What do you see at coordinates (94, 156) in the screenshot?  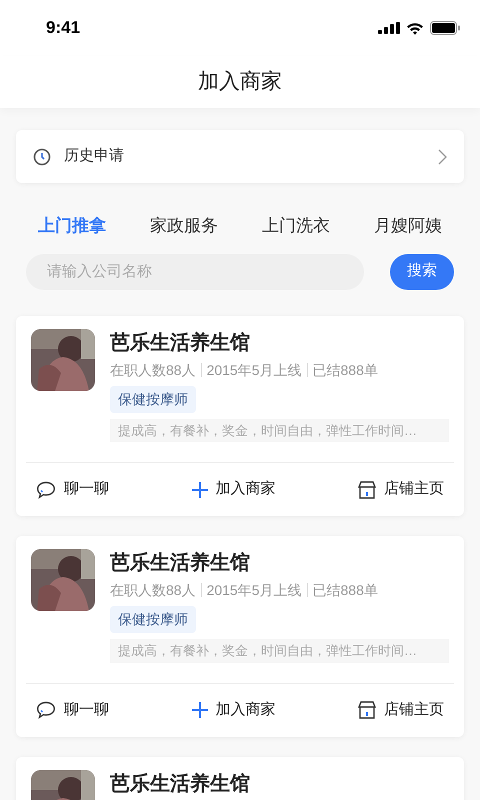 I see `history-label: 历史申请` at bounding box center [94, 156].